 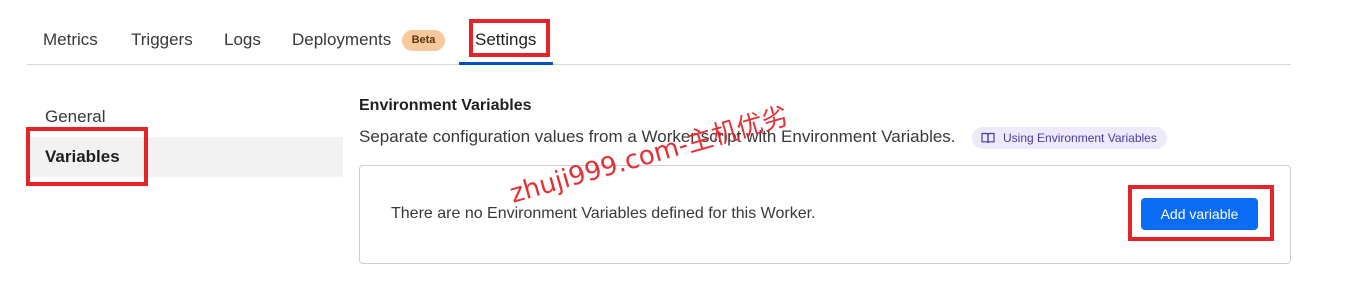 What do you see at coordinates (242, 40) in the screenshot?
I see `tab-logs: Logs` at bounding box center [242, 40].